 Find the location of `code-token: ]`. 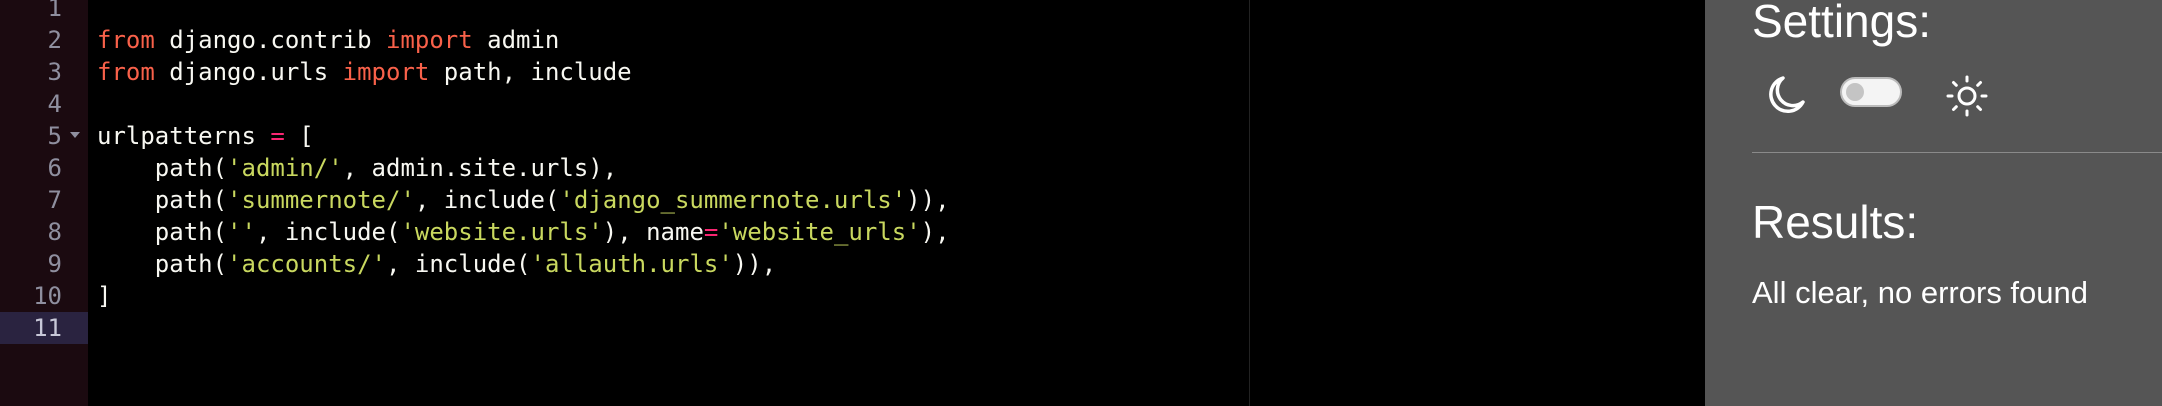

code-token: ] is located at coordinates (104, 296).